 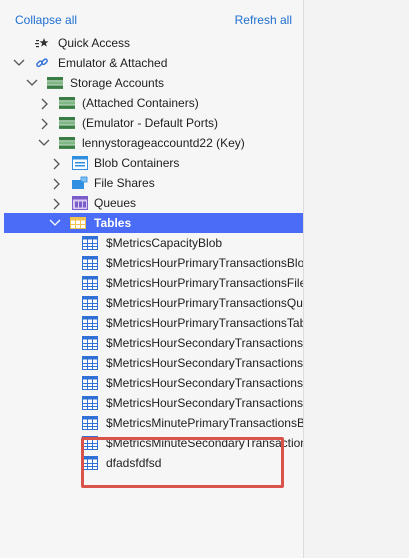 What do you see at coordinates (137, 163) in the screenshot?
I see `tree-item-label: Blob Containers` at bounding box center [137, 163].